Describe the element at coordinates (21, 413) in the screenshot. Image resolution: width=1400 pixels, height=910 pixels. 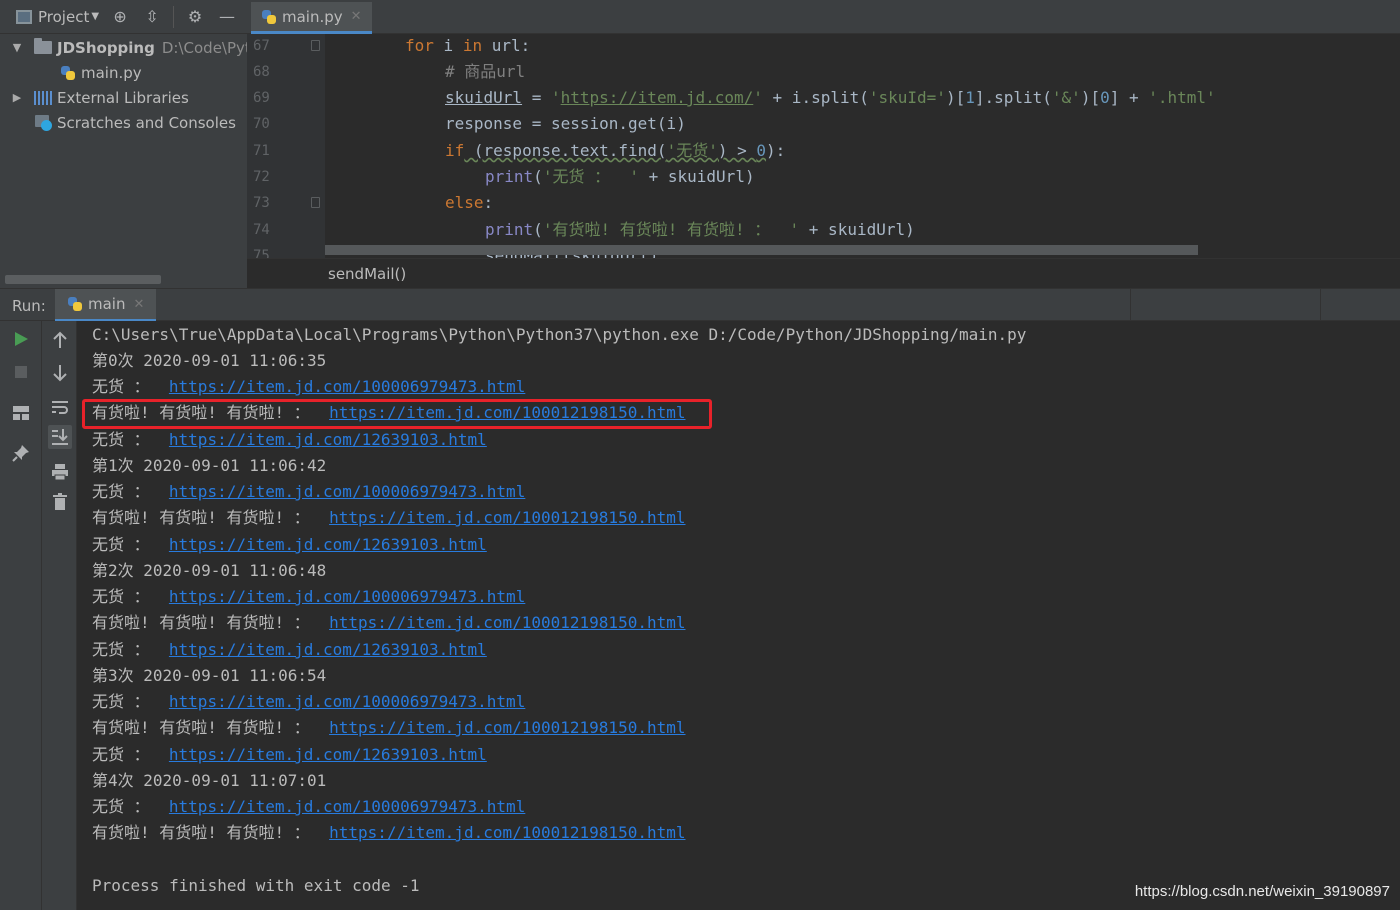
I see `layout-icon` at that location.